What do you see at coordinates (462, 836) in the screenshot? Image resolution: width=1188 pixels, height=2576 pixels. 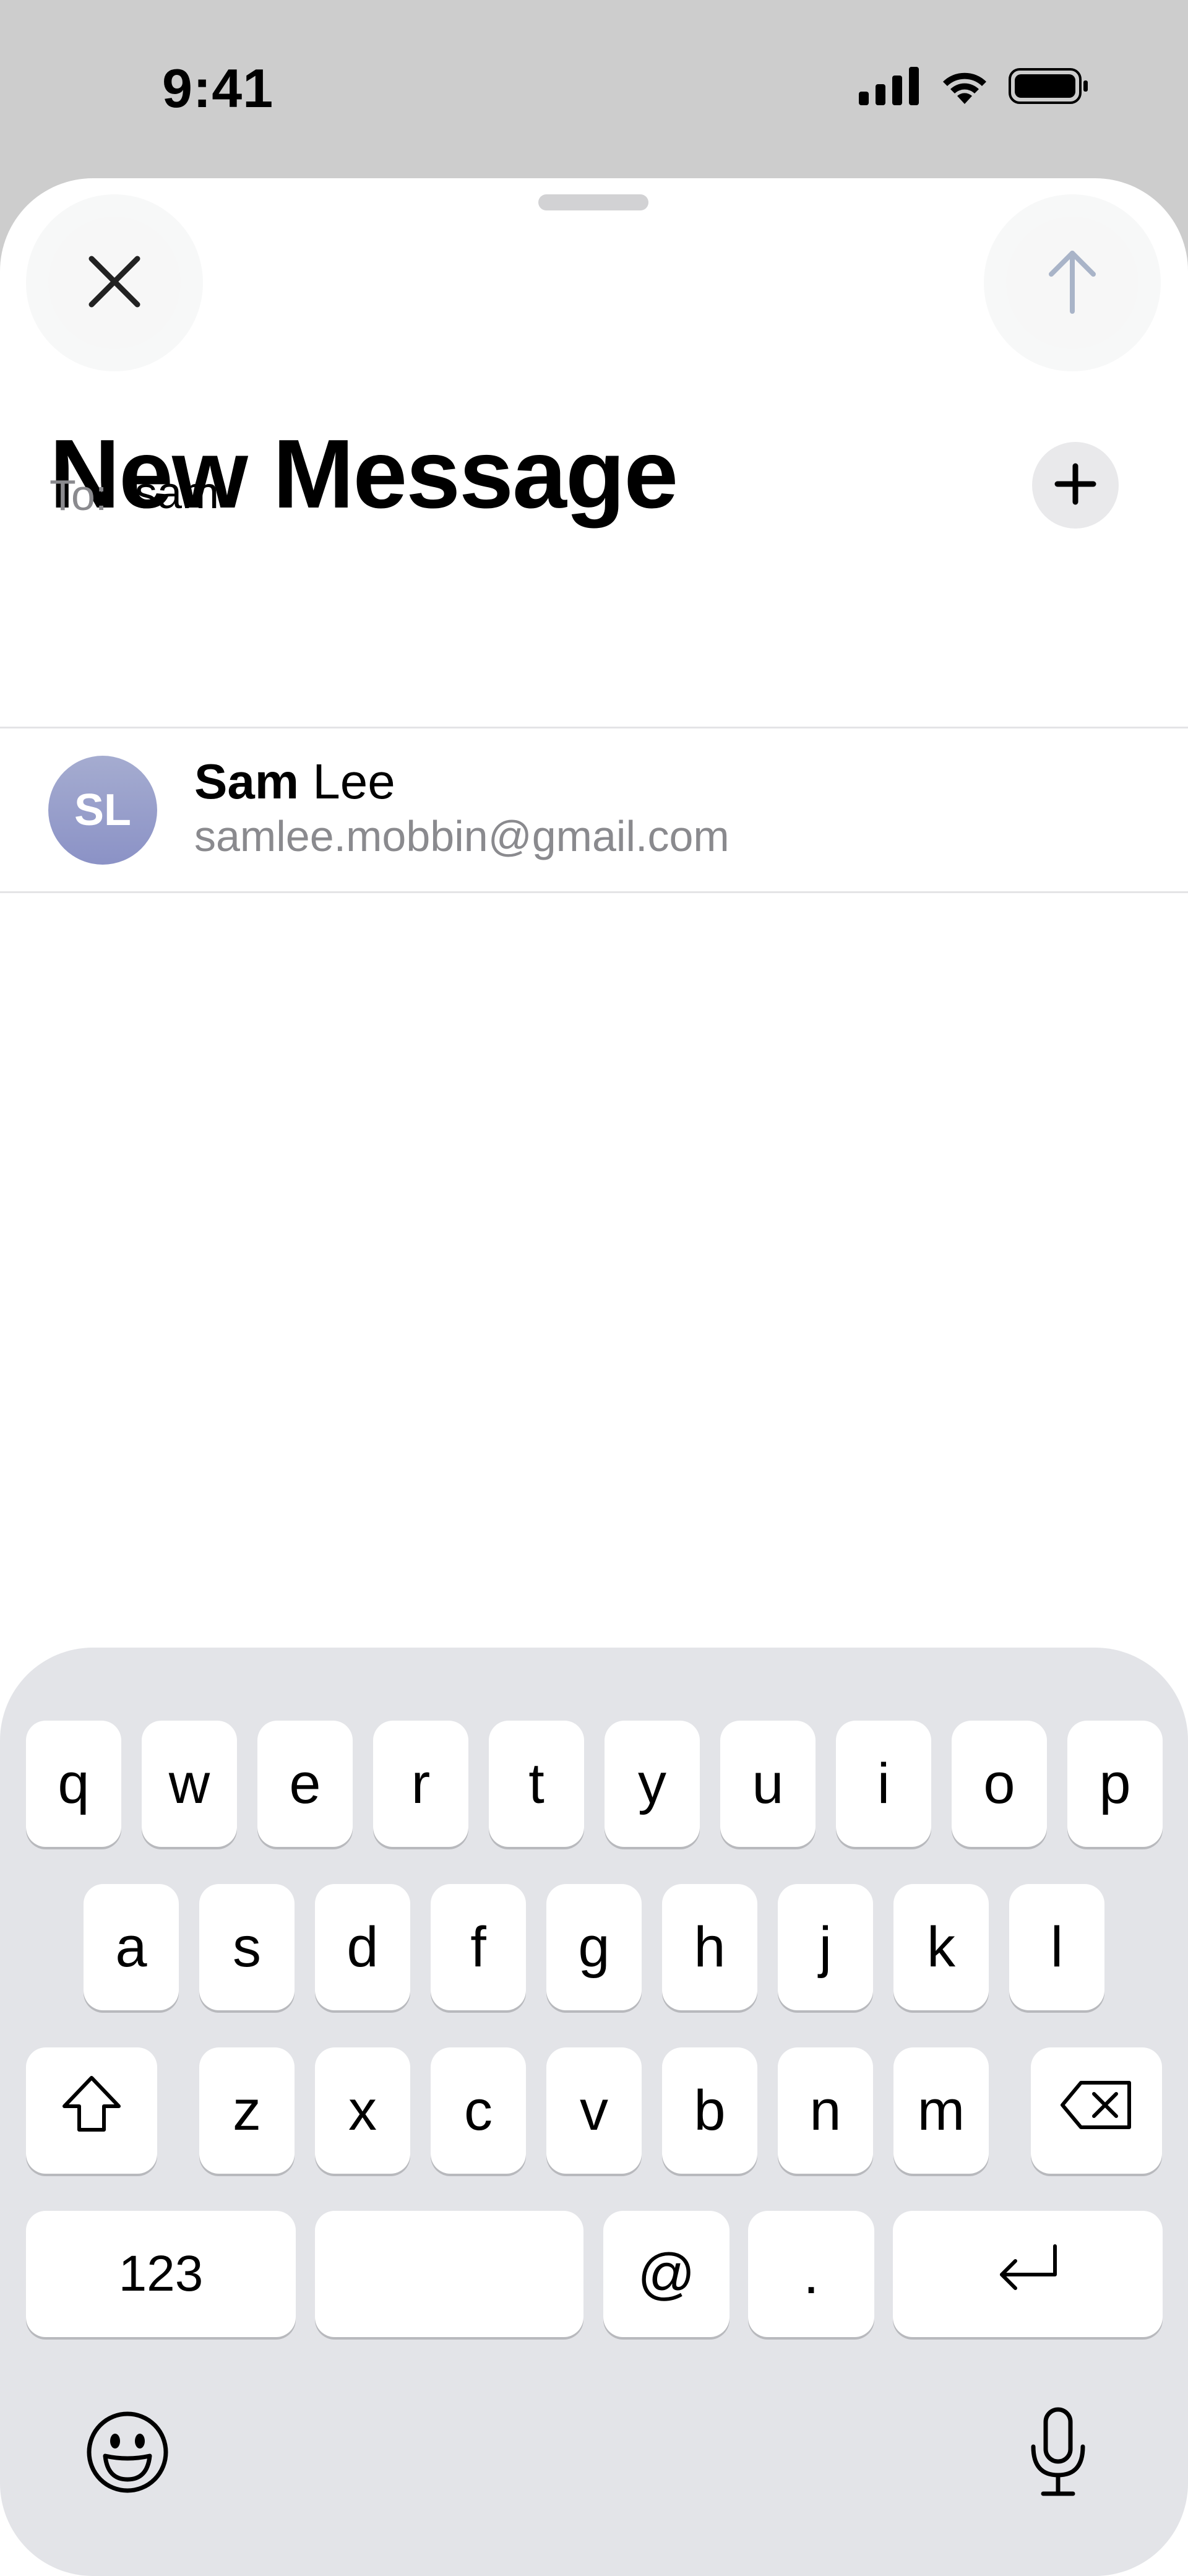 I see `contact-email: samlee.mobbin@gmail.com` at bounding box center [462, 836].